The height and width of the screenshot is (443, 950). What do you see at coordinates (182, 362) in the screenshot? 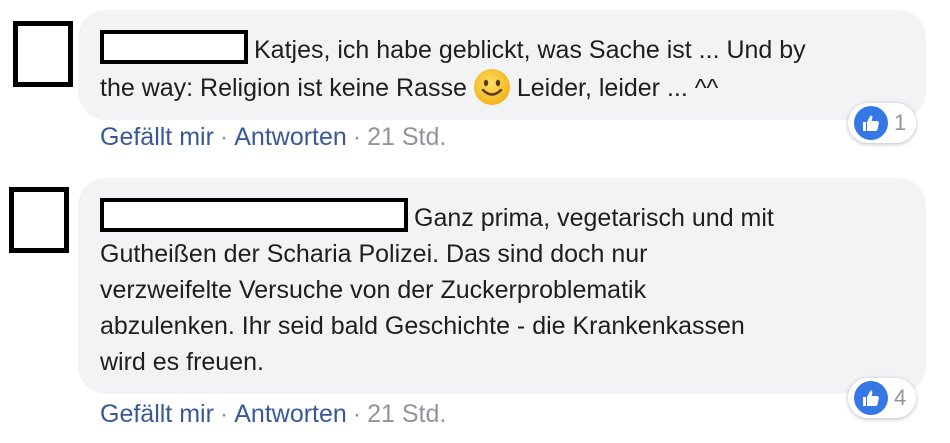
I see `comment-line: wird es freuen.` at bounding box center [182, 362].